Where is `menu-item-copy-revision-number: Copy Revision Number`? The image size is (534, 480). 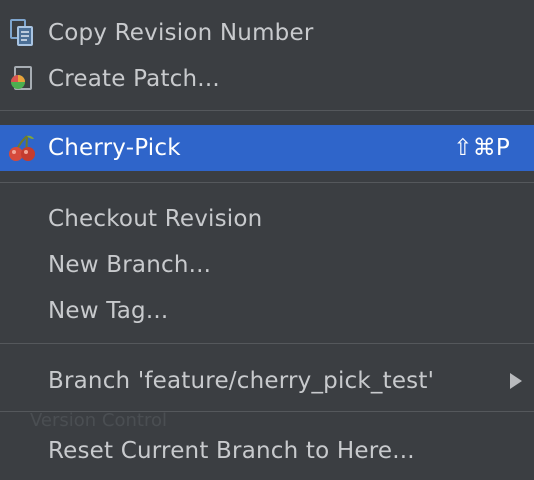 menu-item-copy-revision-number: Copy Revision Number is located at coordinates (267, 33).